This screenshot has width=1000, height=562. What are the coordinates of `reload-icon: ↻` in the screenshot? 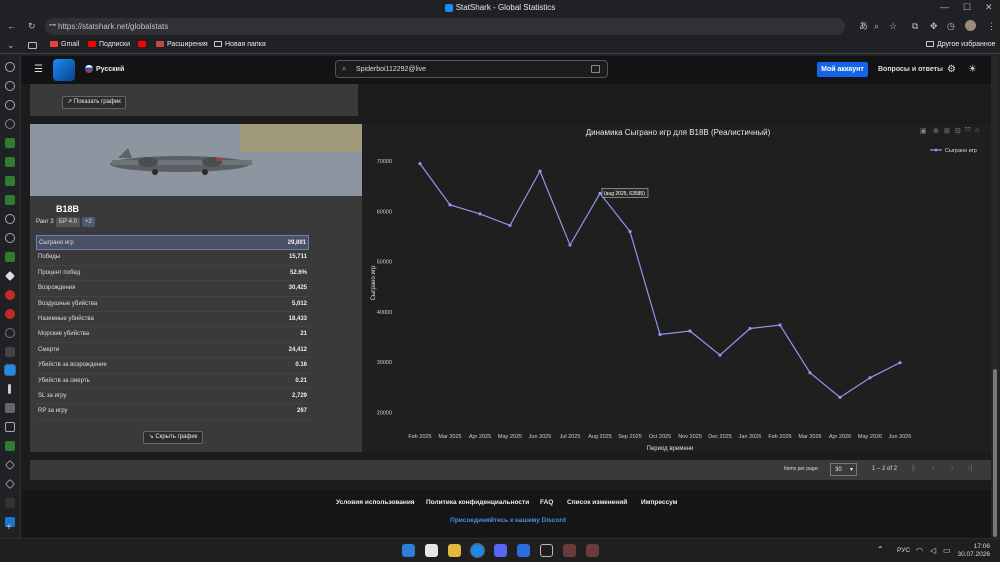 It's located at (32, 26).